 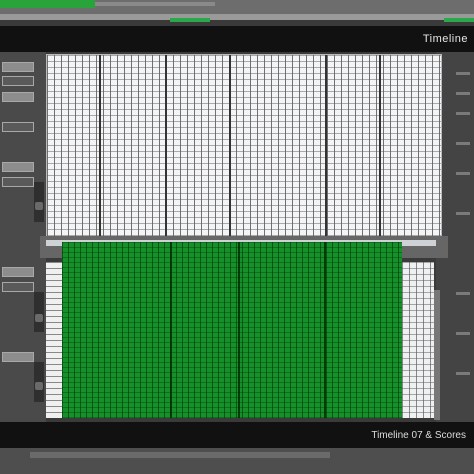 What do you see at coordinates (180, 455) in the screenshot?
I see `footer-scrollbar` at bounding box center [180, 455].